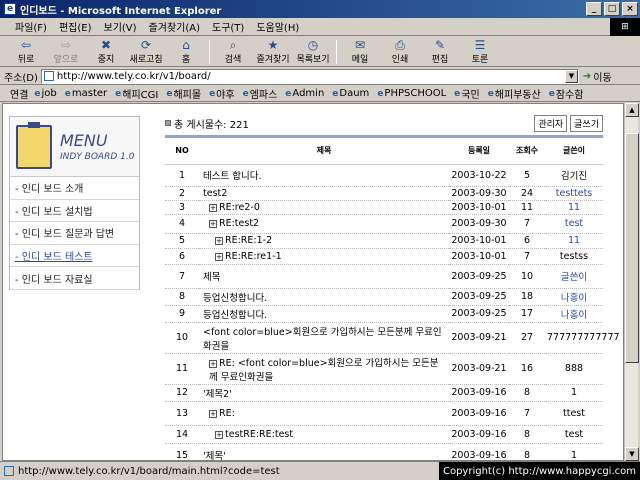 The image size is (640, 480). What do you see at coordinates (384, 151) in the screenshot?
I see `table-header: NO 제목 등록일 조회수 글쓴이` at bounding box center [384, 151].